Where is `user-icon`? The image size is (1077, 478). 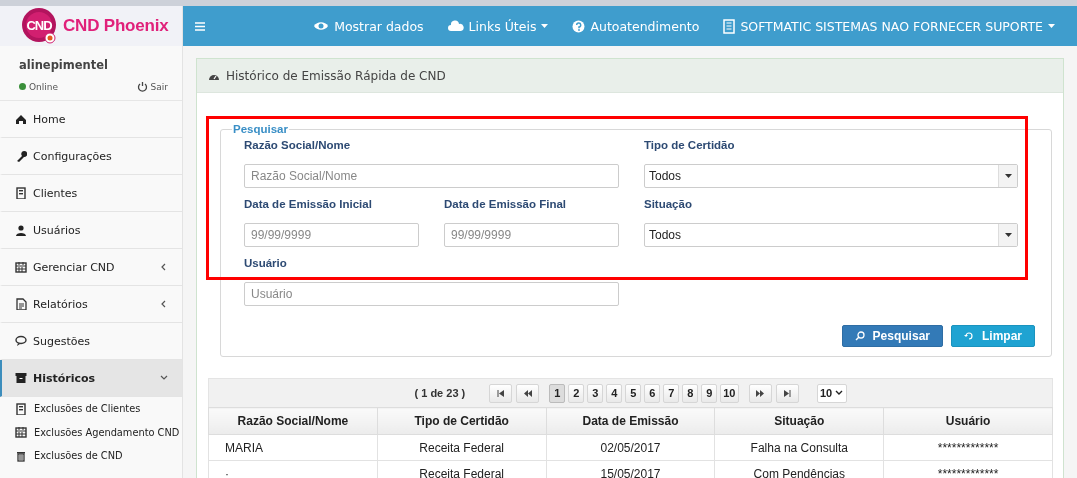
user-icon is located at coordinates (21, 230).